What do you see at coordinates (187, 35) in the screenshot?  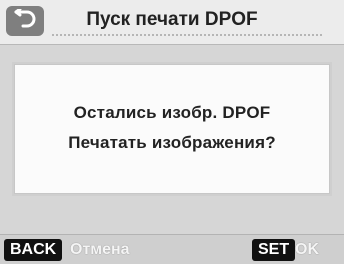 I see `title-divider` at bounding box center [187, 35].